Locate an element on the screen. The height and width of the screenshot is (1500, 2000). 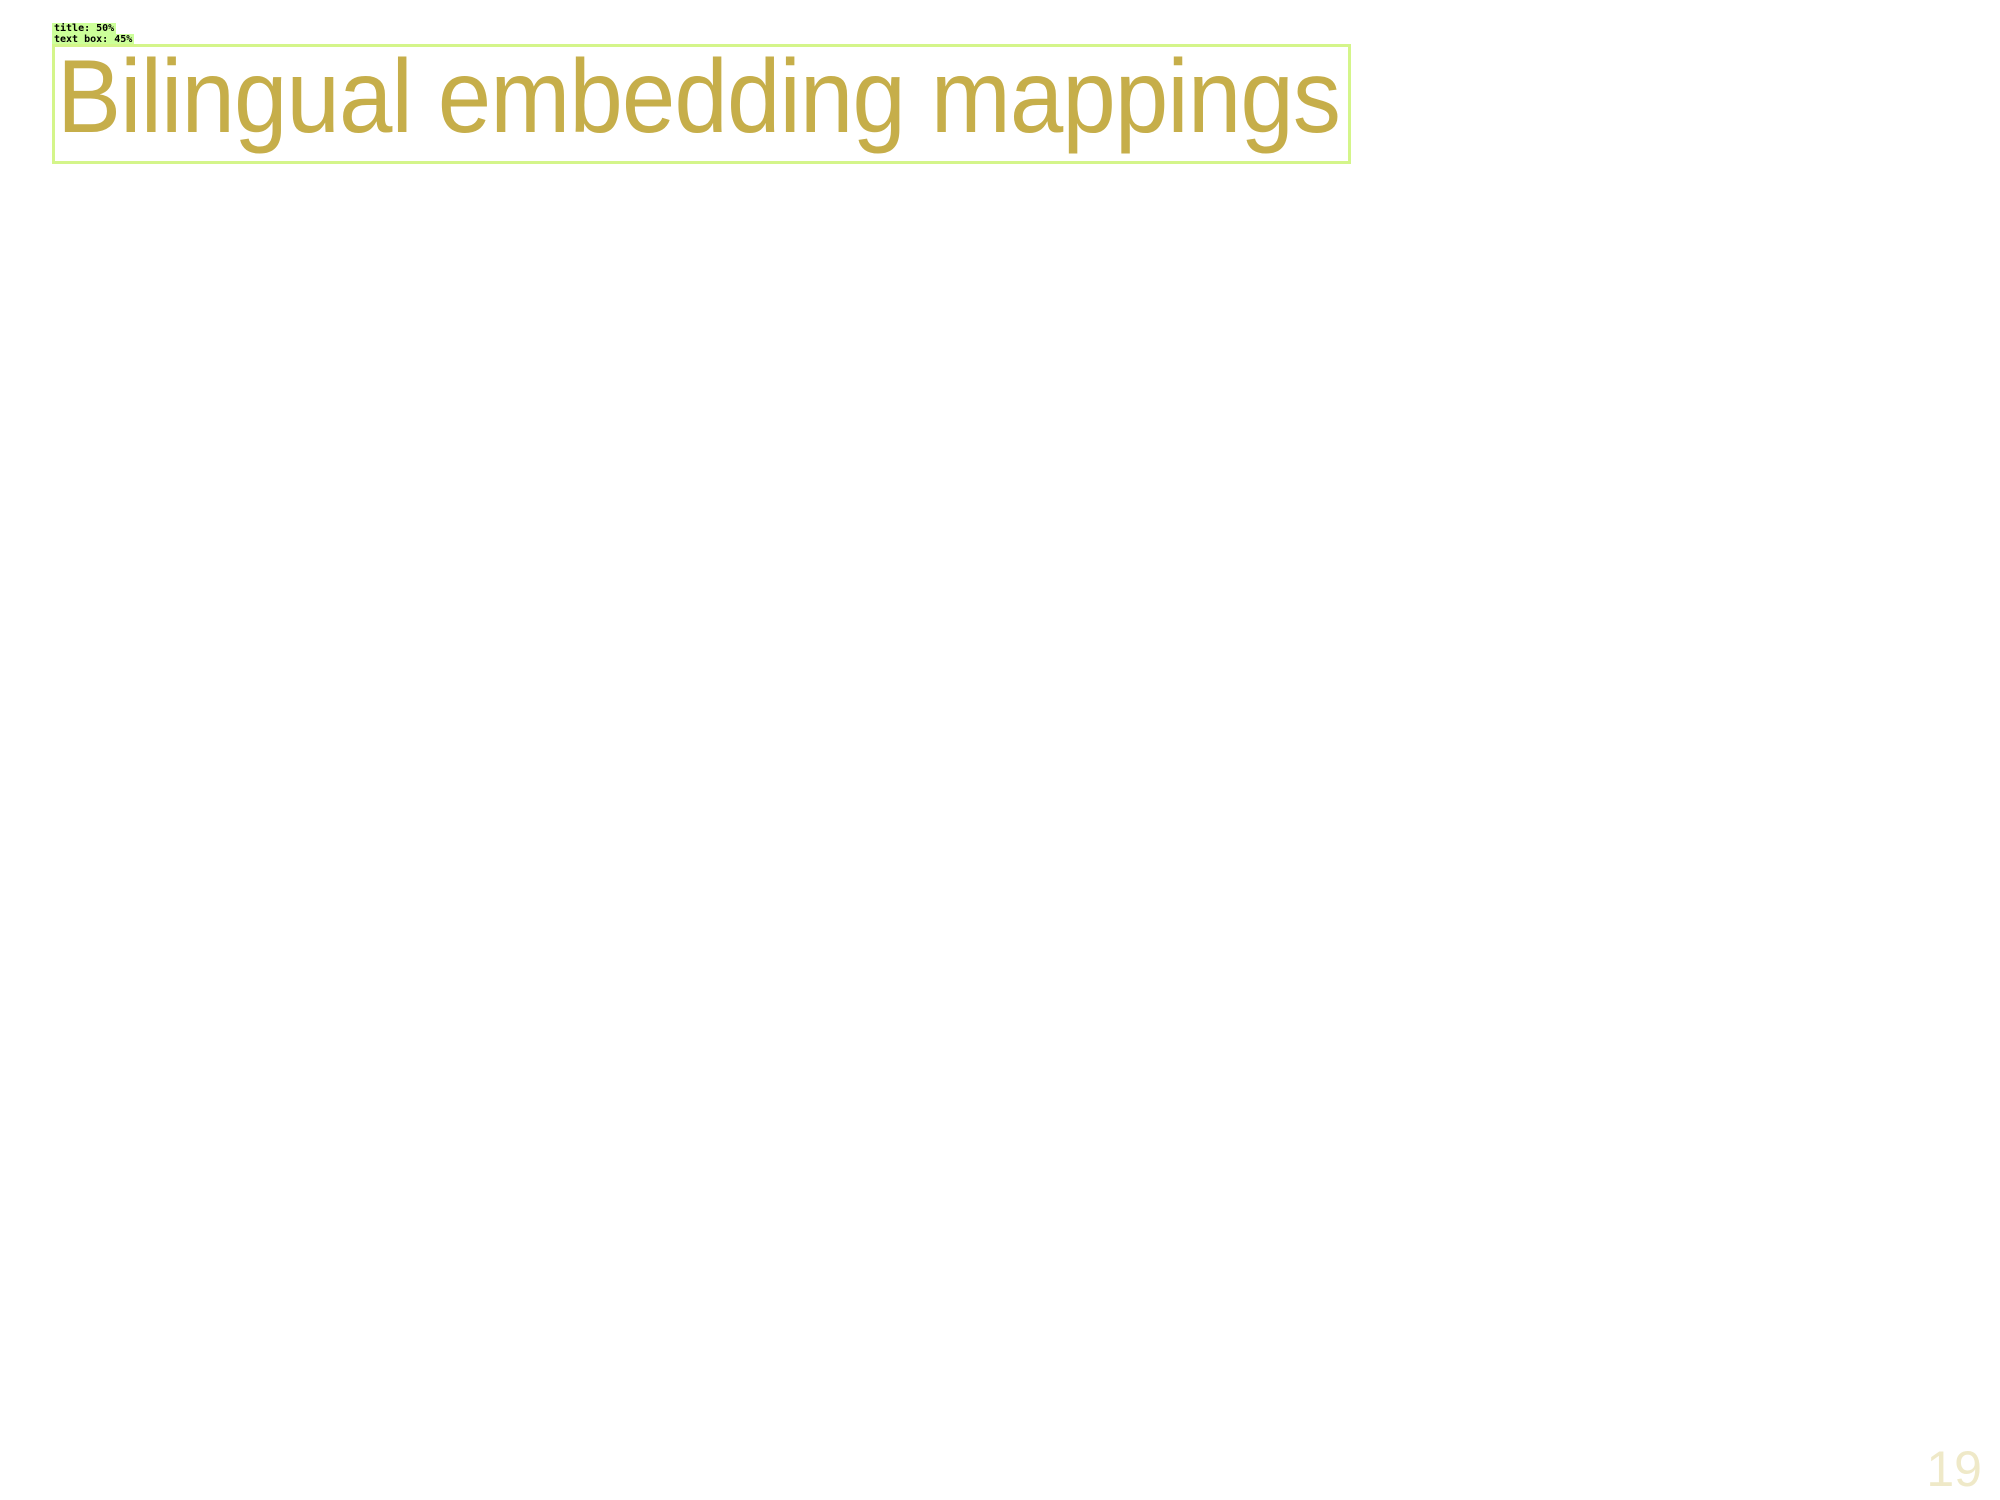
page-number: 19 is located at coordinates (1954, 1469).